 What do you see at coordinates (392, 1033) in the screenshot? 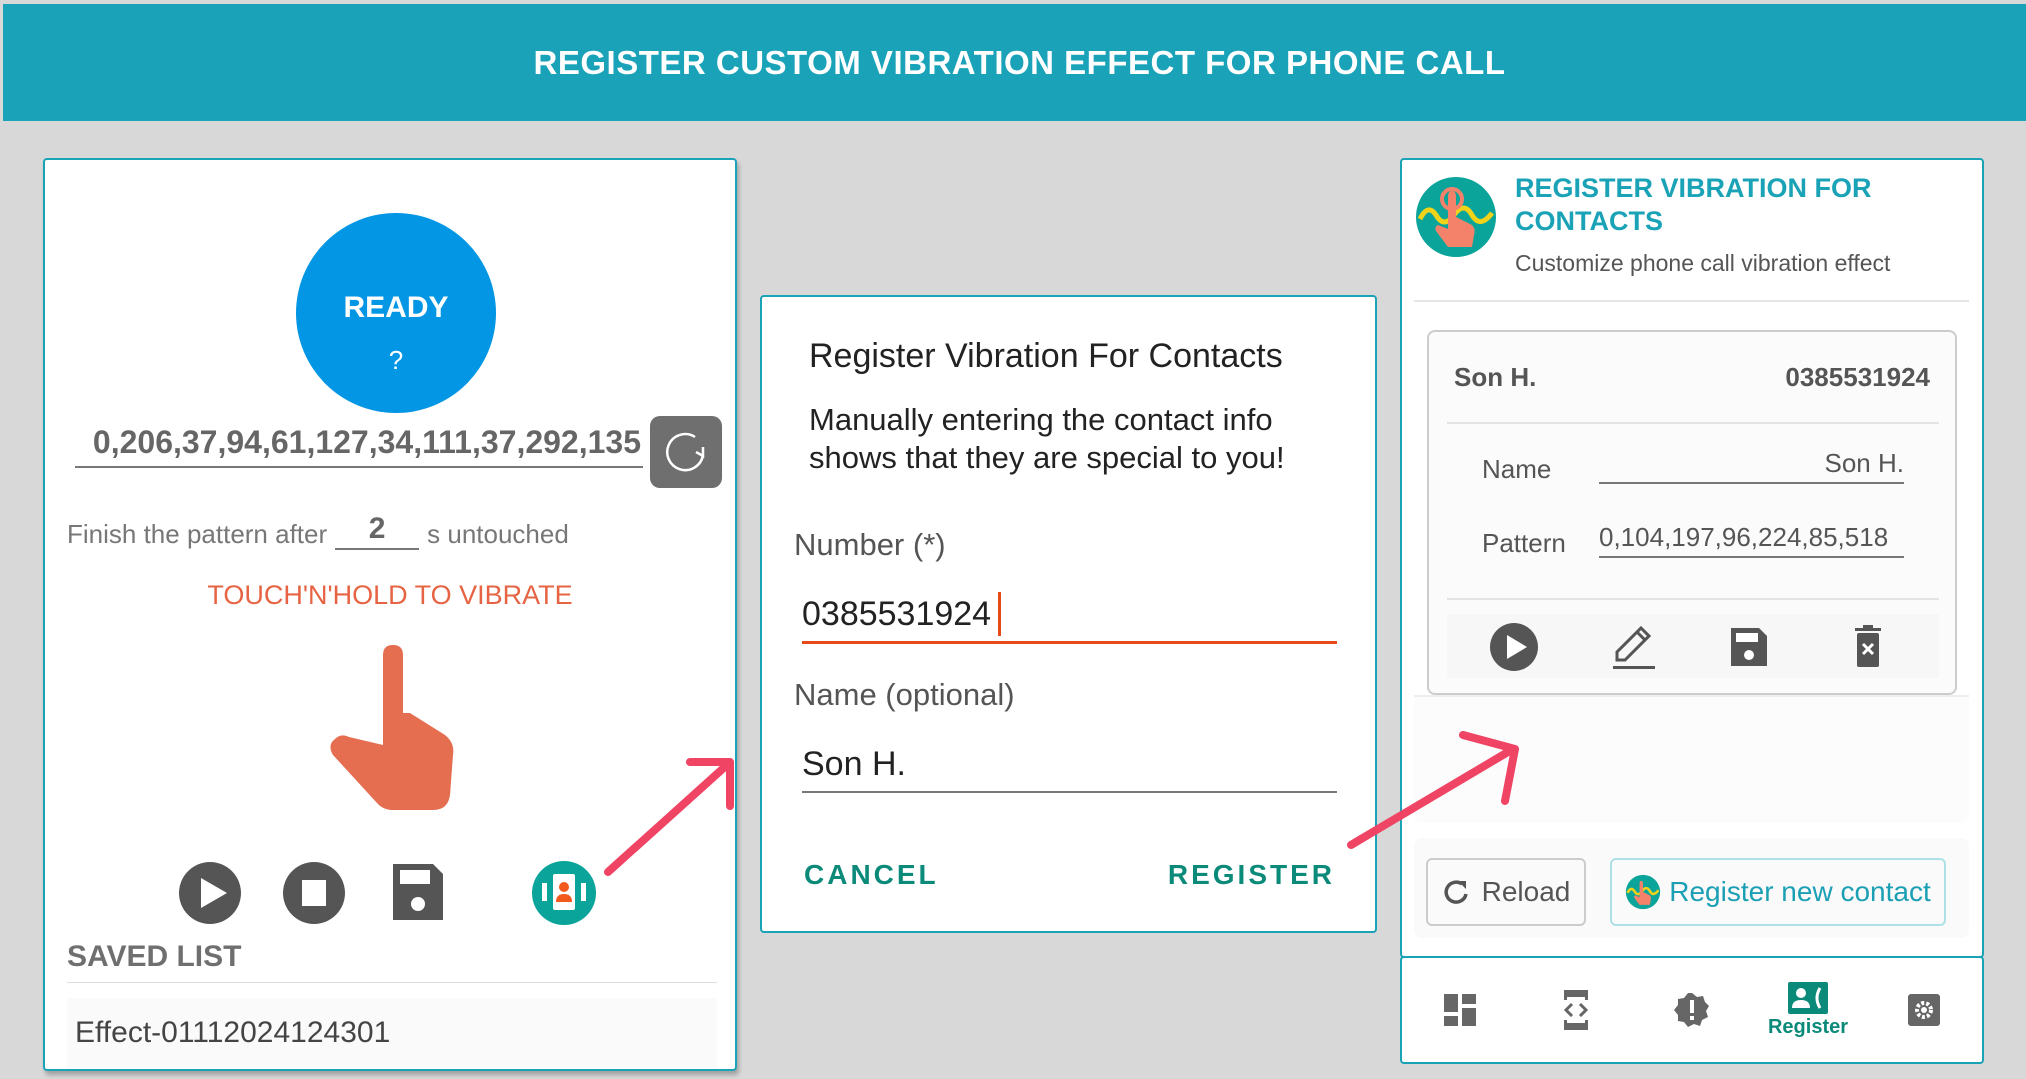
I see `saved-list-item: Effect-01112024124301` at bounding box center [392, 1033].